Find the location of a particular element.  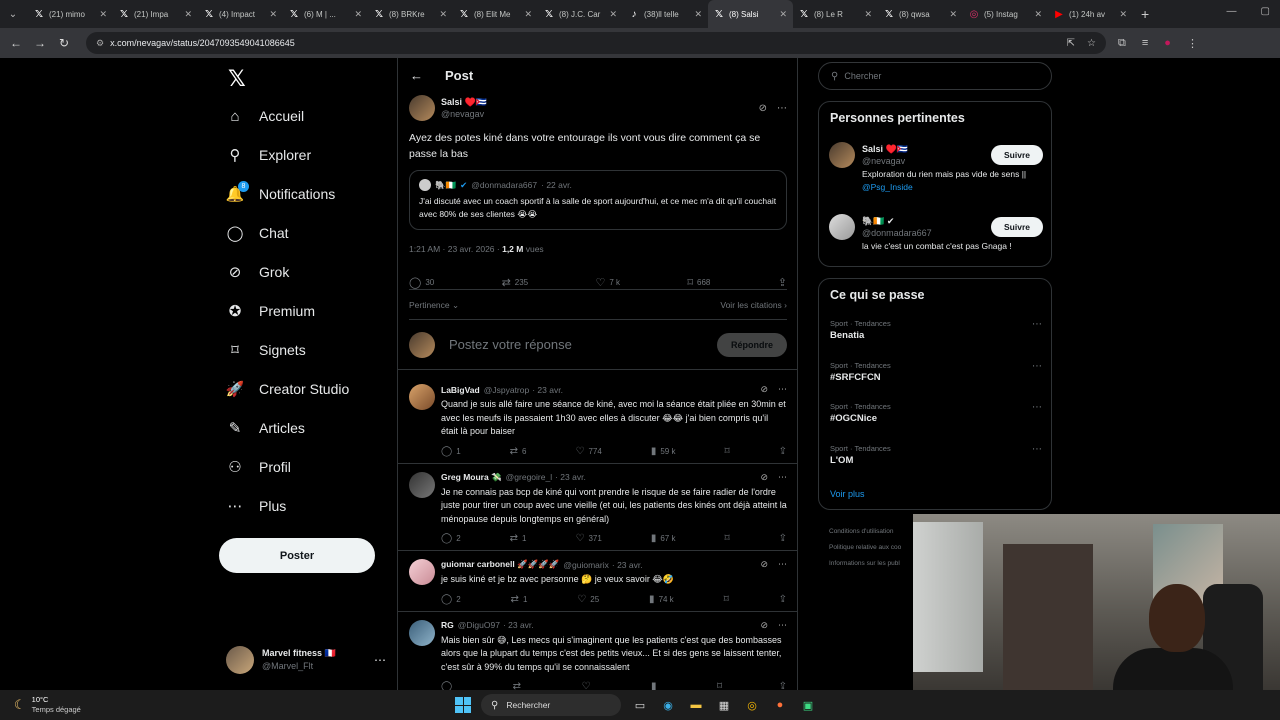

x-logo-icon: 𝕏 is located at coordinates (237, 79).